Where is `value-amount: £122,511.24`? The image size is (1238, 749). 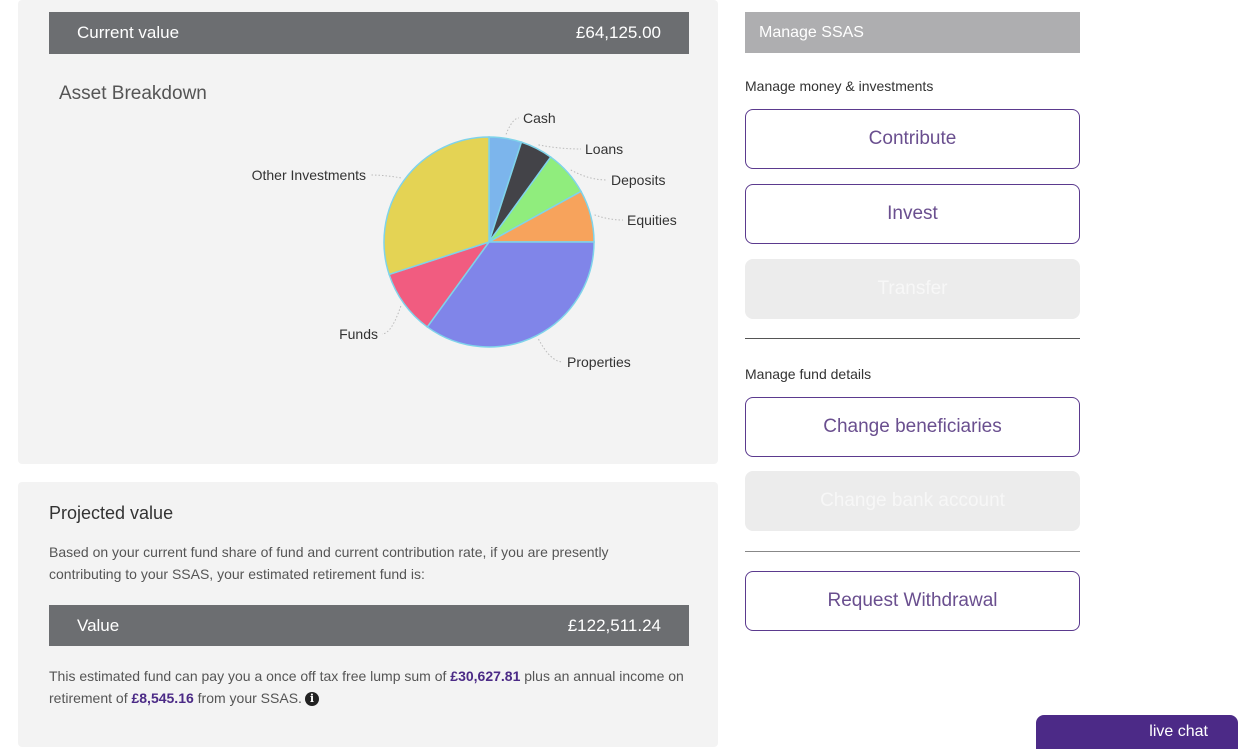 value-amount: £122,511.24 is located at coordinates (614, 625).